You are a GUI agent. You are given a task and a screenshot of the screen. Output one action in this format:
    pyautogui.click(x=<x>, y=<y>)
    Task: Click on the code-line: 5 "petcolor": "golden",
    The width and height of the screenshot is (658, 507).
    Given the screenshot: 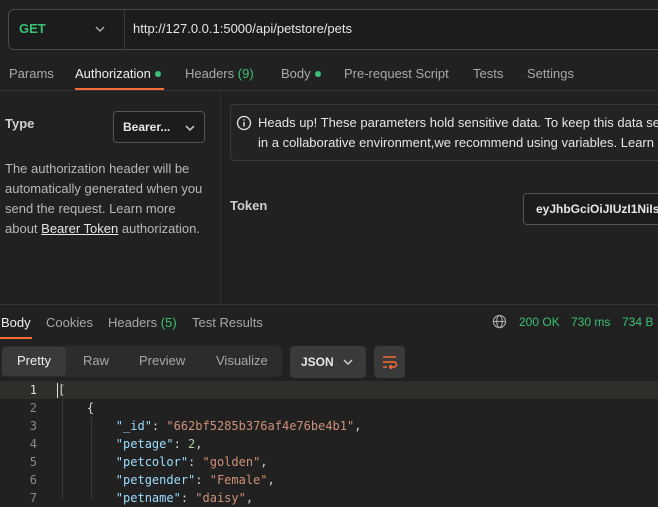 What is the action you would take?
    pyautogui.click(x=329, y=462)
    